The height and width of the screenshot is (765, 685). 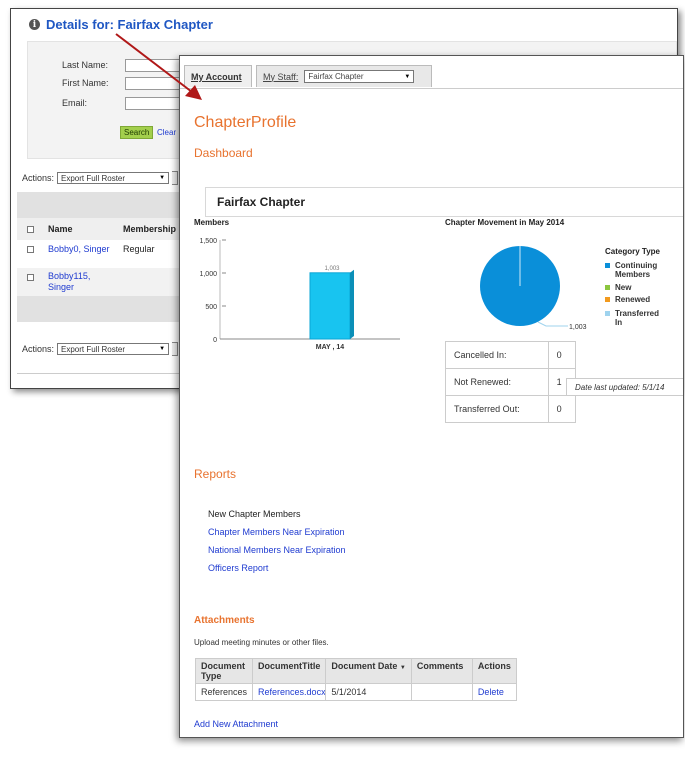 What do you see at coordinates (289, 671) in the screenshot?
I see `col-document-title: DocumentTitle` at bounding box center [289, 671].